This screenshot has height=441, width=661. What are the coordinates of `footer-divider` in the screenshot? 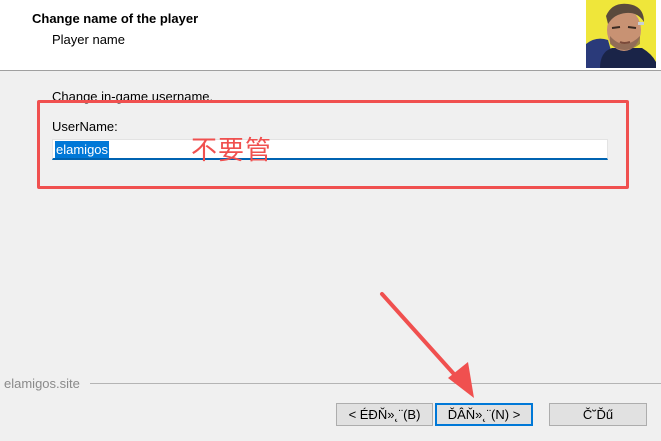 It's located at (375, 383).